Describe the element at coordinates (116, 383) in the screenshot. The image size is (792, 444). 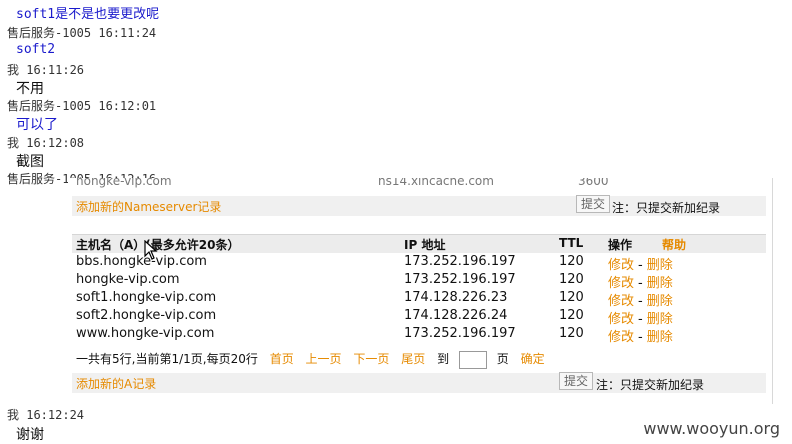
I see `add-a-record-link: 添加新的A记录` at that location.